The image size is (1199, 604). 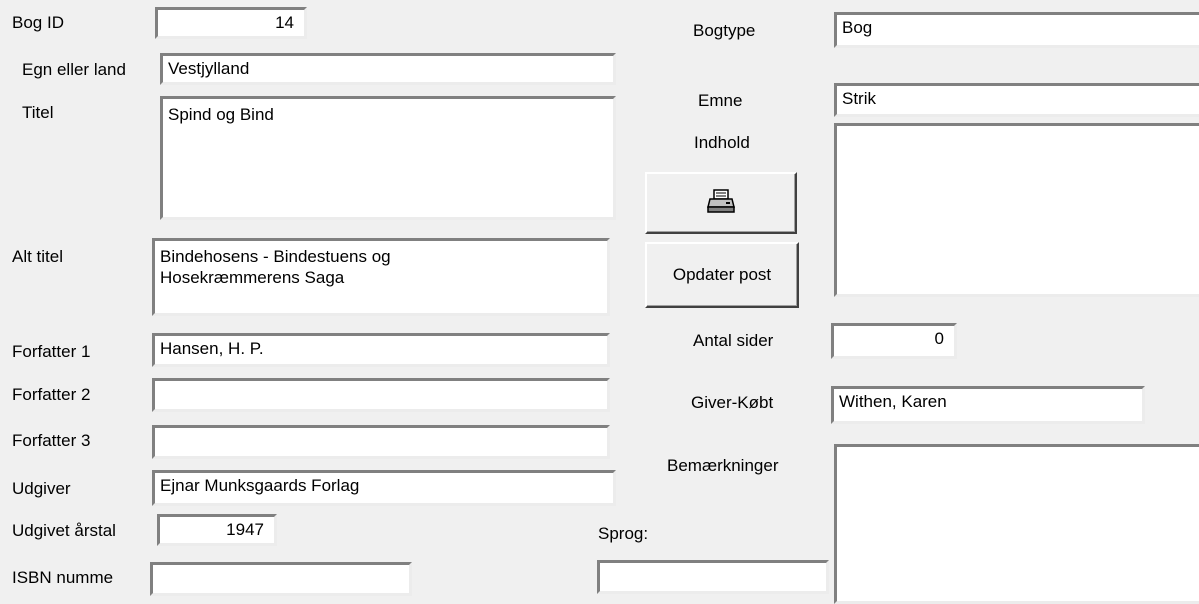 What do you see at coordinates (384, 488) in the screenshot?
I see `udgiver-field: Ejnar Munksgaards Forlag` at bounding box center [384, 488].